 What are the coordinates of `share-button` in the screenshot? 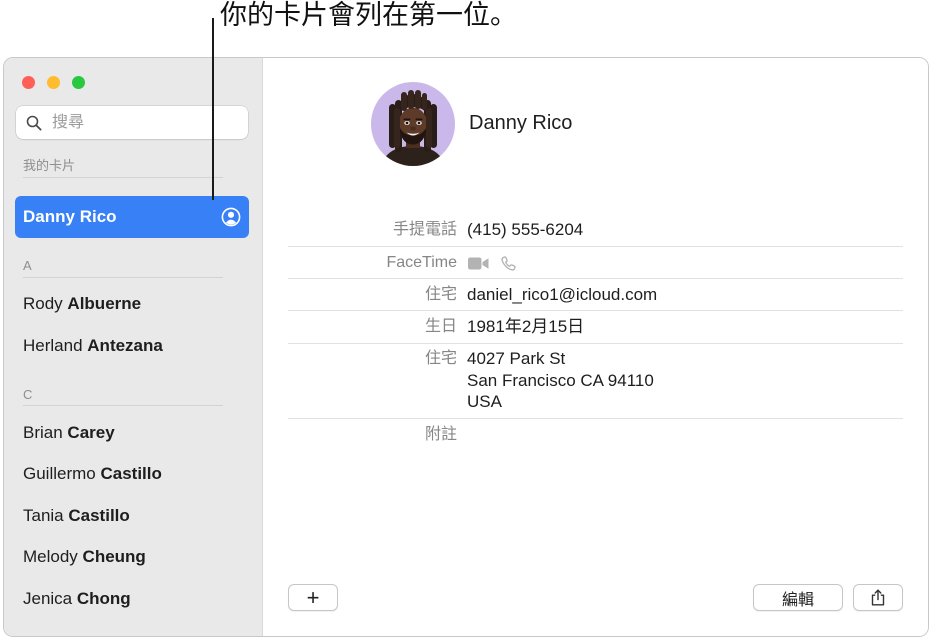 It's located at (878, 597).